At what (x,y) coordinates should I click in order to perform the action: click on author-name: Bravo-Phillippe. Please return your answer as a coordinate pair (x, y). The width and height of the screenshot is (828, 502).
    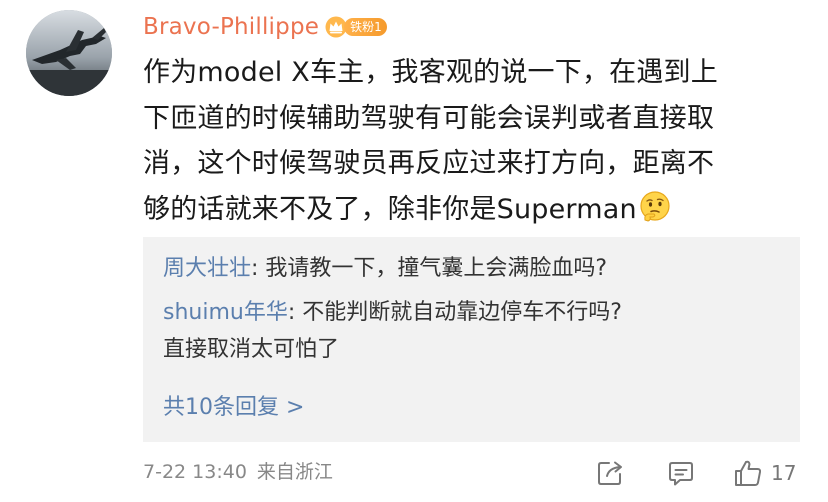
    Looking at the image, I should click on (231, 27).